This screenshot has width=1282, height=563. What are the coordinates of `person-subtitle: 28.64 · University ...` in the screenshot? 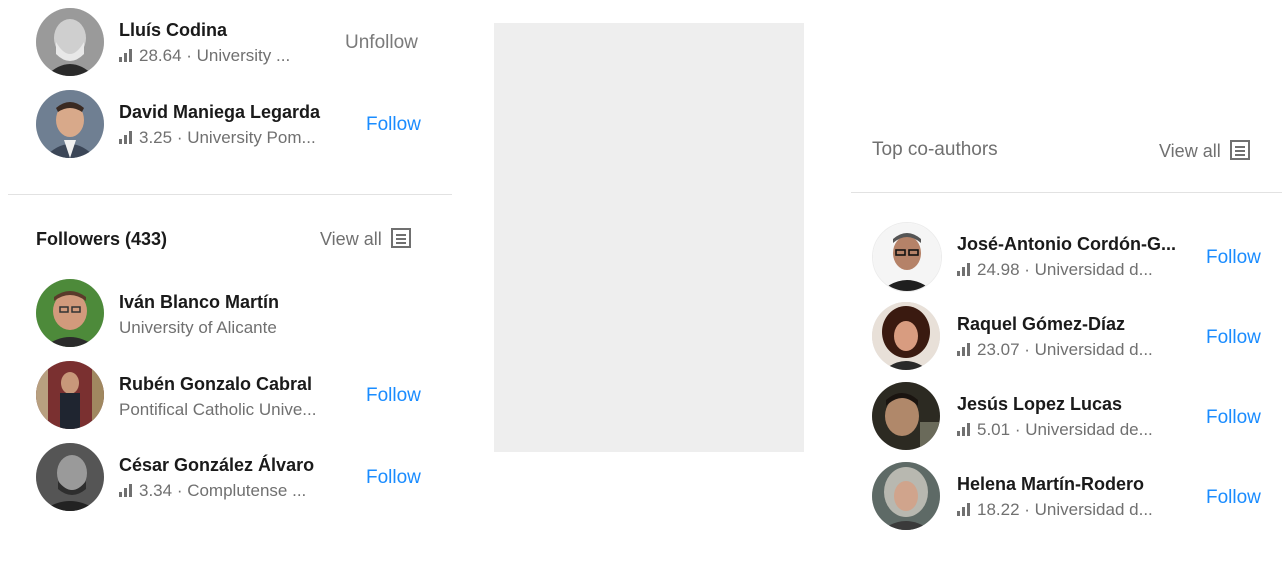 It's located at (204, 56).